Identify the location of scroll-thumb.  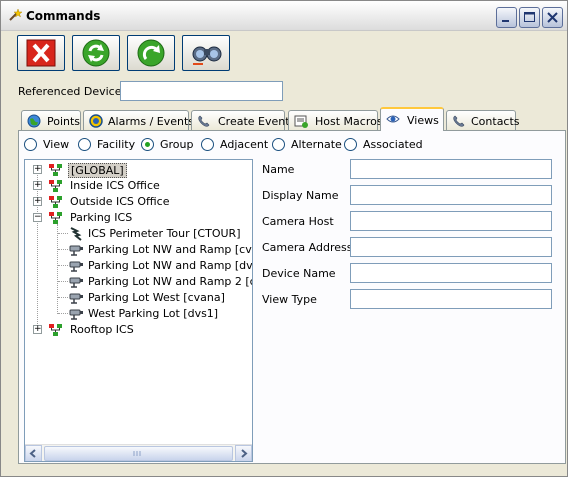
(138, 453).